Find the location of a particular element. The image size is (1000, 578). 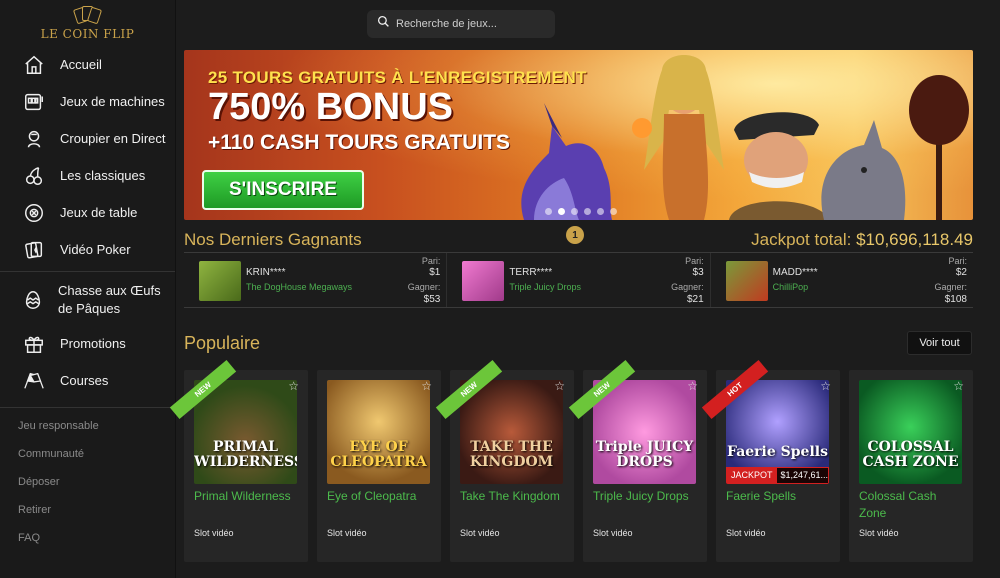

cards-icon is located at coordinates (34, 250).